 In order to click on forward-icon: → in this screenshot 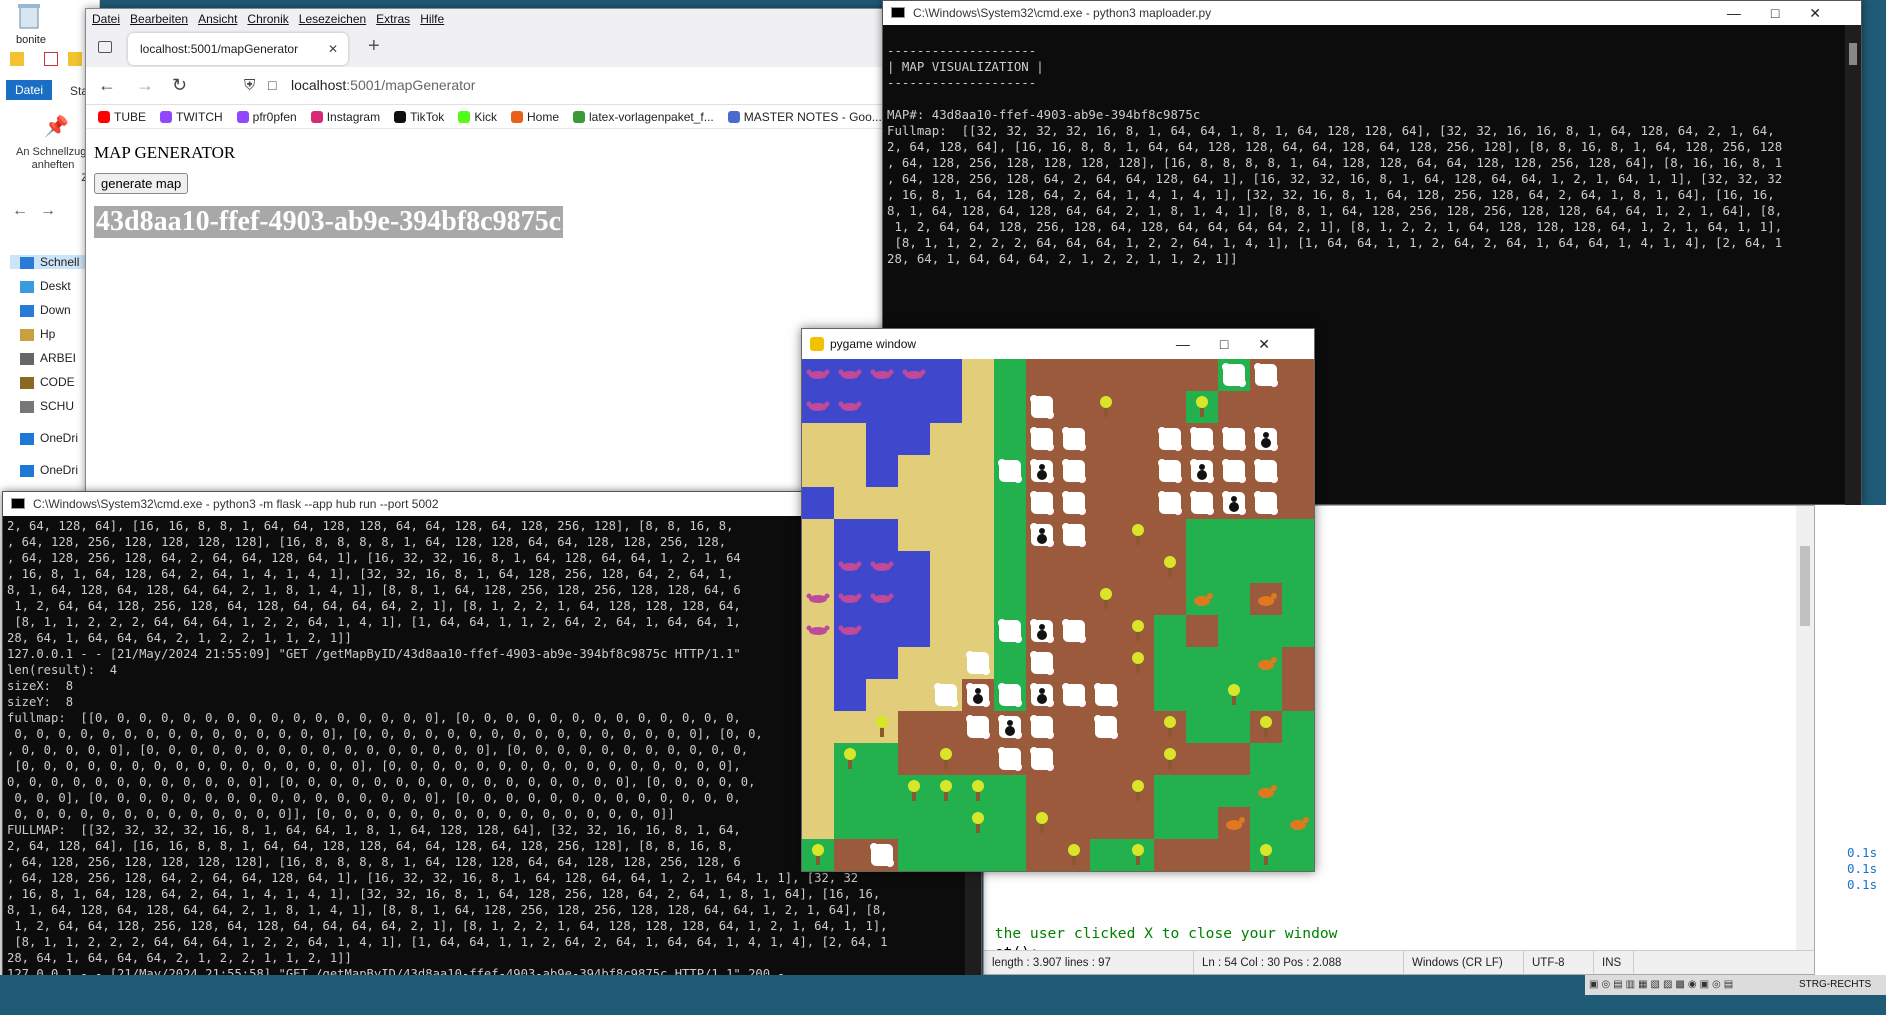, I will do `click(145, 85)`.